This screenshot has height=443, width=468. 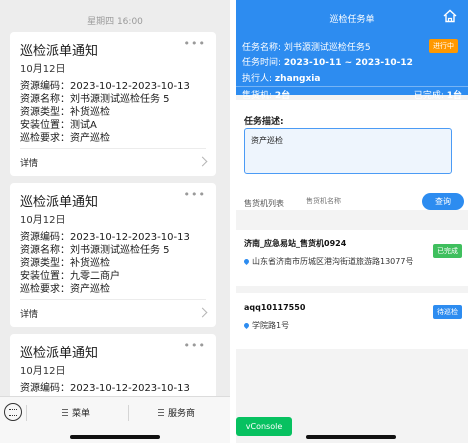 What do you see at coordinates (13, 412) in the screenshot?
I see `keyboard-icon` at bounding box center [13, 412].